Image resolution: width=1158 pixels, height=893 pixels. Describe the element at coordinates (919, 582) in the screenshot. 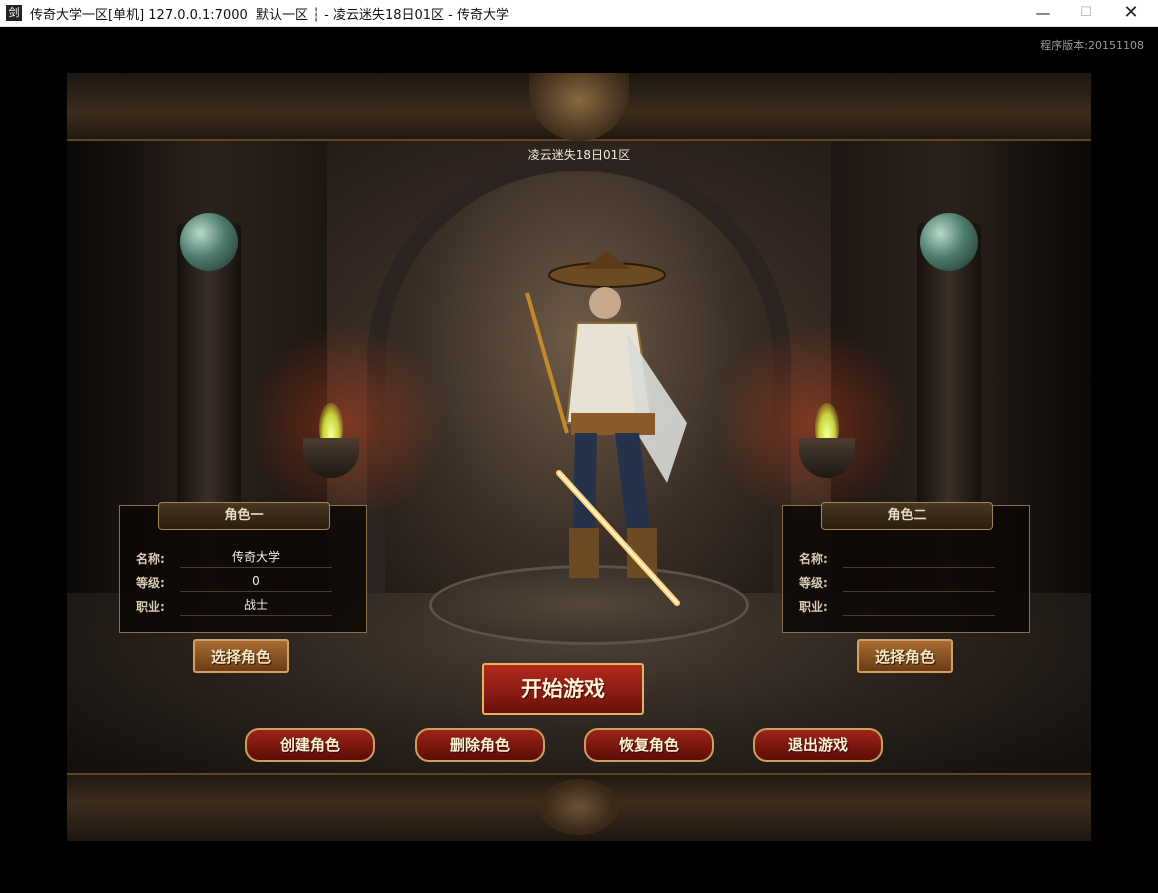

I see `role-two-level-value` at that location.